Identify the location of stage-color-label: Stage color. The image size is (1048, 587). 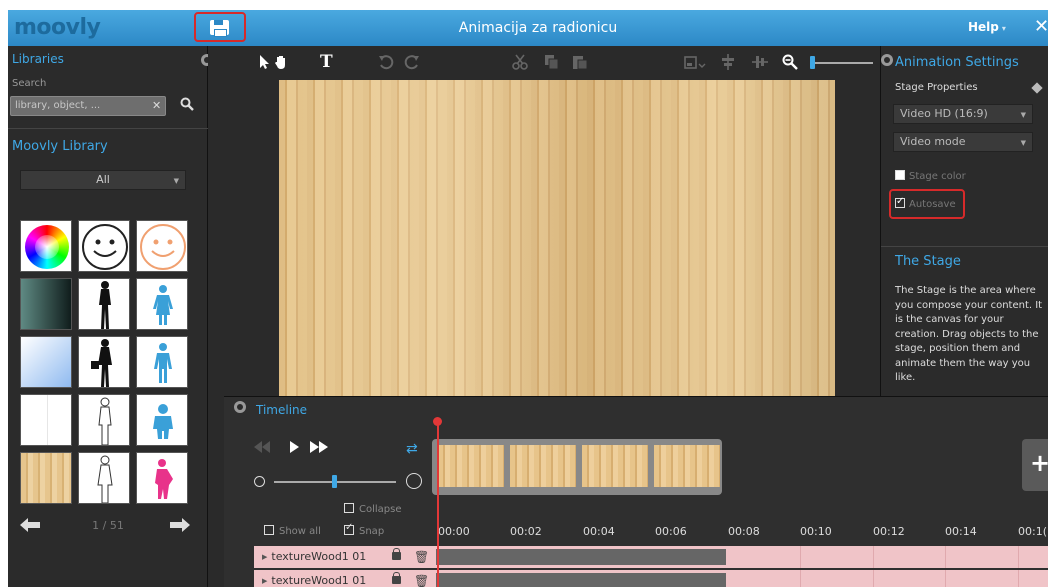
(937, 176).